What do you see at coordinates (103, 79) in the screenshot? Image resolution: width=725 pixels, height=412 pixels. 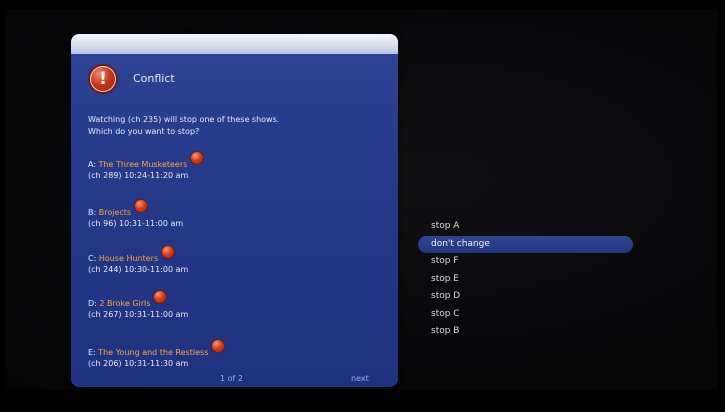 I see `alert-icon: !` at bounding box center [103, 79].